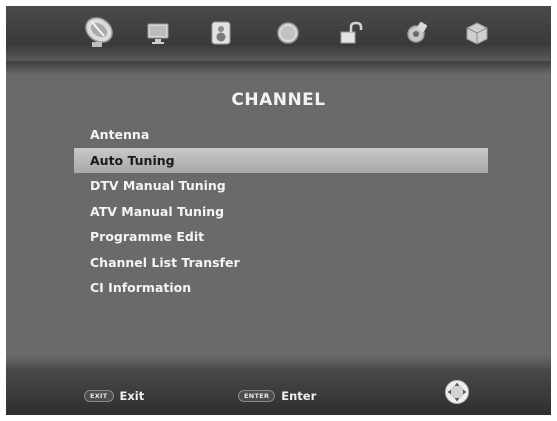 The height and width of the screenshot is (421, 557). What do you see at coordinates (98, 32) in the screenshot?
I see `satellite-dish-icon` at bounding box center [98, 32].